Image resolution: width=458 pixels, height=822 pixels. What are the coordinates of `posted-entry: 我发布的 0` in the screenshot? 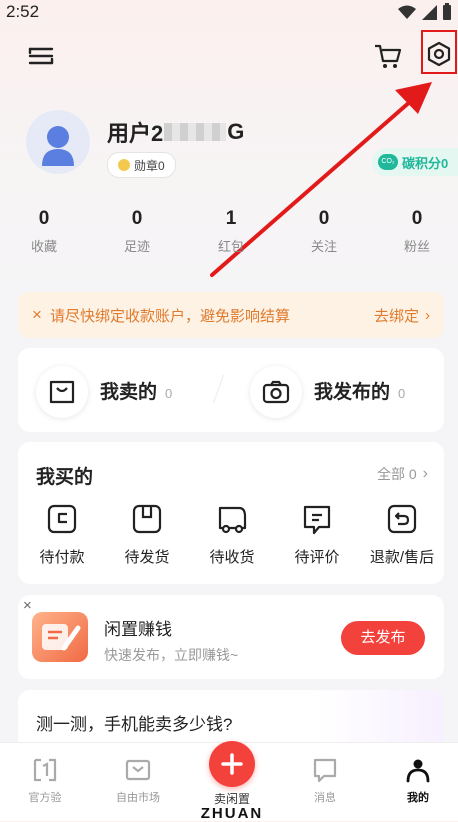 It's located at (359, 390).